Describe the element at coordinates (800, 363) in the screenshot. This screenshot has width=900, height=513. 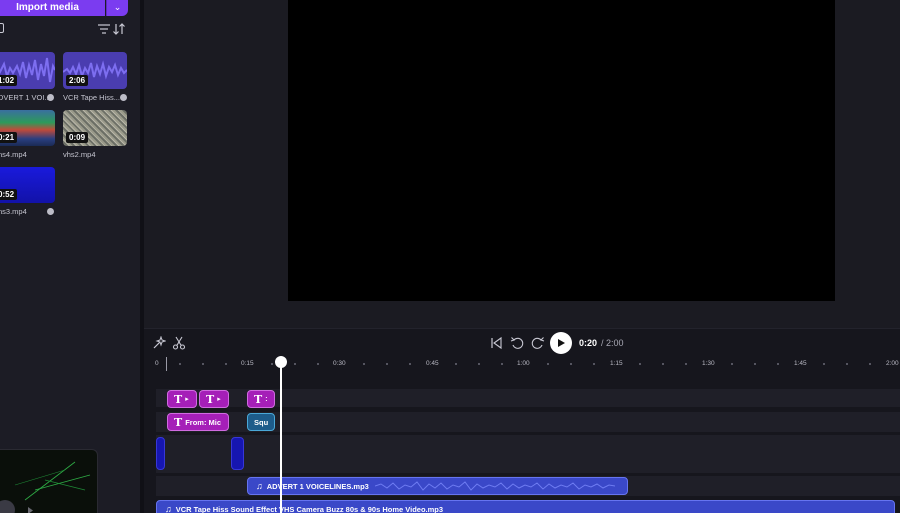
I see `ruler-label: 1:45` at that location.